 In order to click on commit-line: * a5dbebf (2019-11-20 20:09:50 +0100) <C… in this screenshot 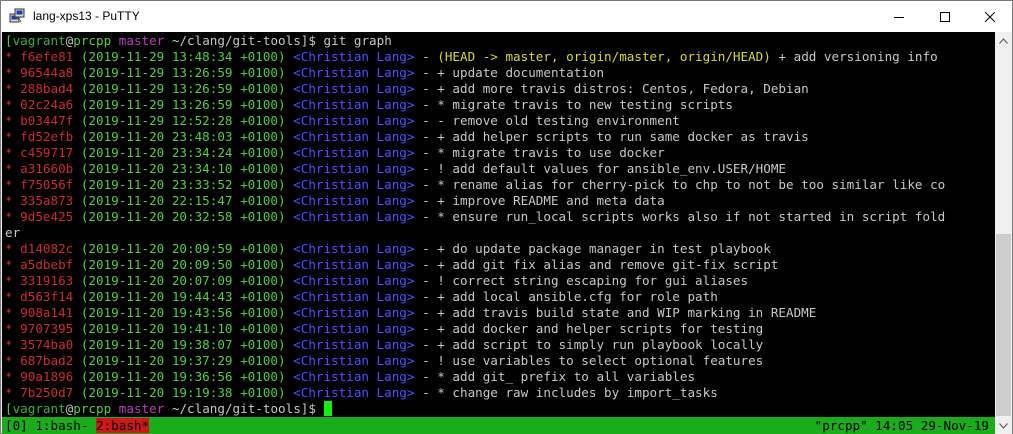, I will do `click(392, 264)`.